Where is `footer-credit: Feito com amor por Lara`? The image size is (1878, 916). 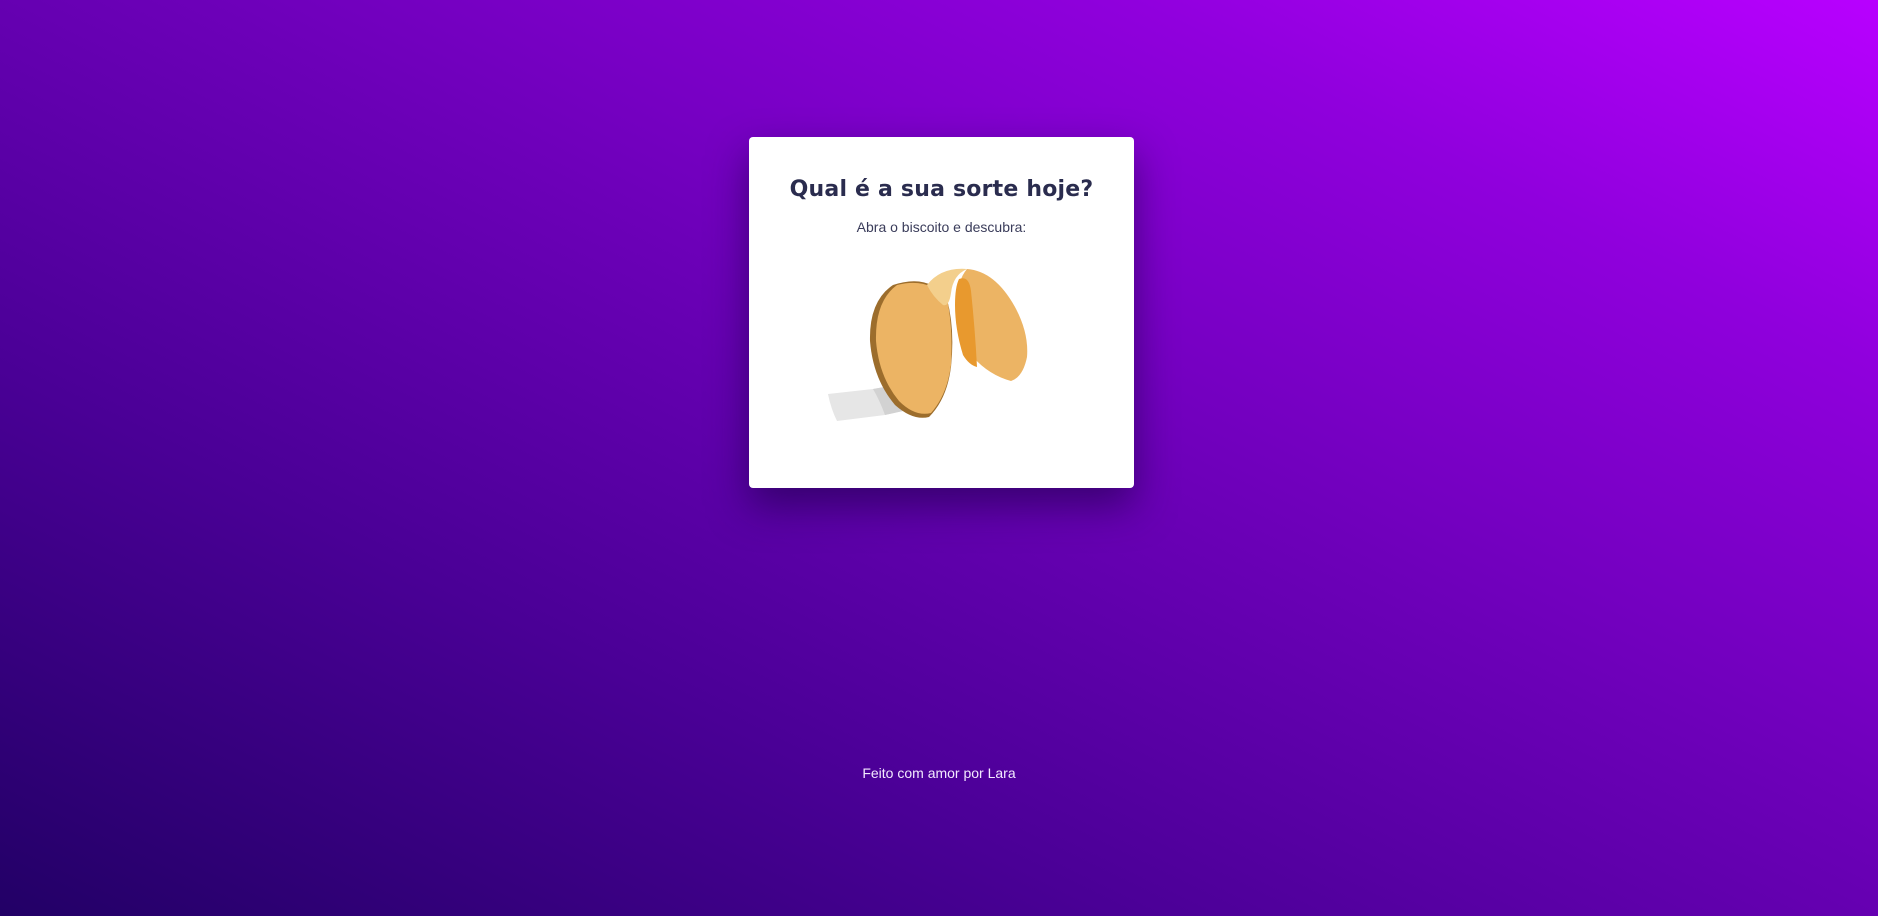
footer-credit: Feito com amor por Lara is located at coordinates (939, 773).